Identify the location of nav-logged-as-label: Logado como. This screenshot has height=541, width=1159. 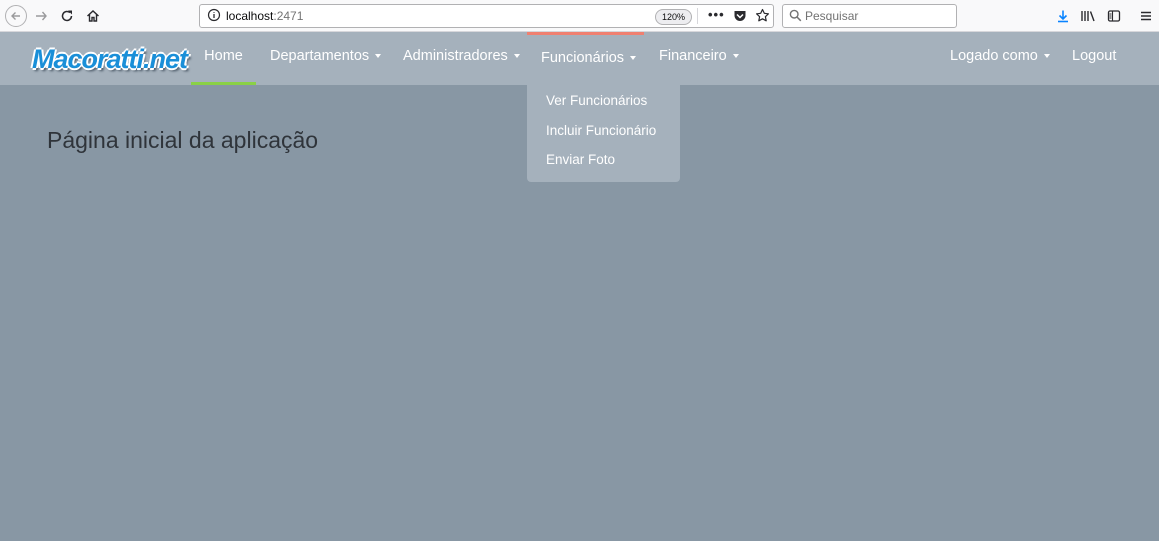
(994, 56).